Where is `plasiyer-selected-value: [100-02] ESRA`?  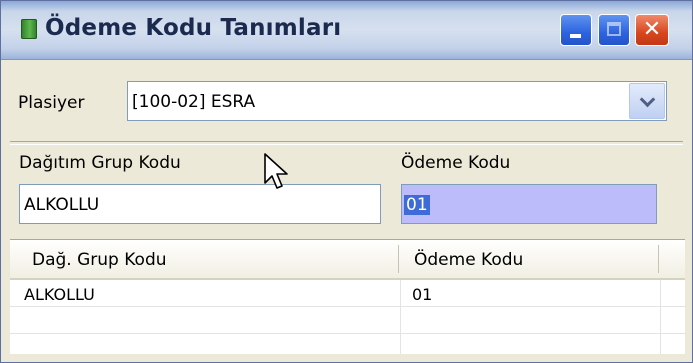 plasiyer-selected-value: [100-02] ESRA is located at coordinates (194, 102).